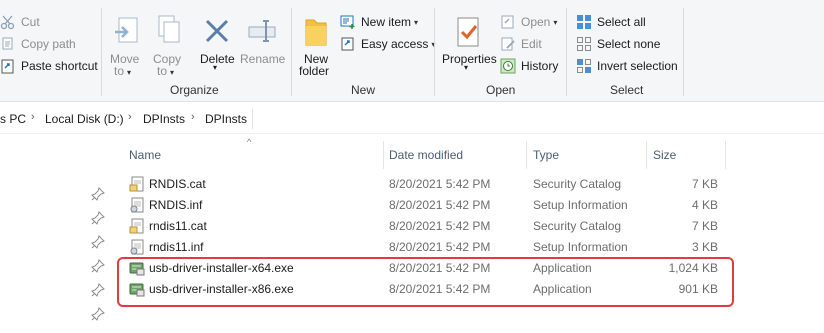 This screenshot has height=333, width=824. I want to click on pin-icon, so click(98, 314).